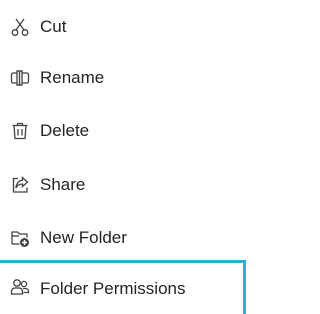 The image size is (320, 314). Describe the element at coordinates (20, 131) in the screenshot. I see `trash-icon` at that location.